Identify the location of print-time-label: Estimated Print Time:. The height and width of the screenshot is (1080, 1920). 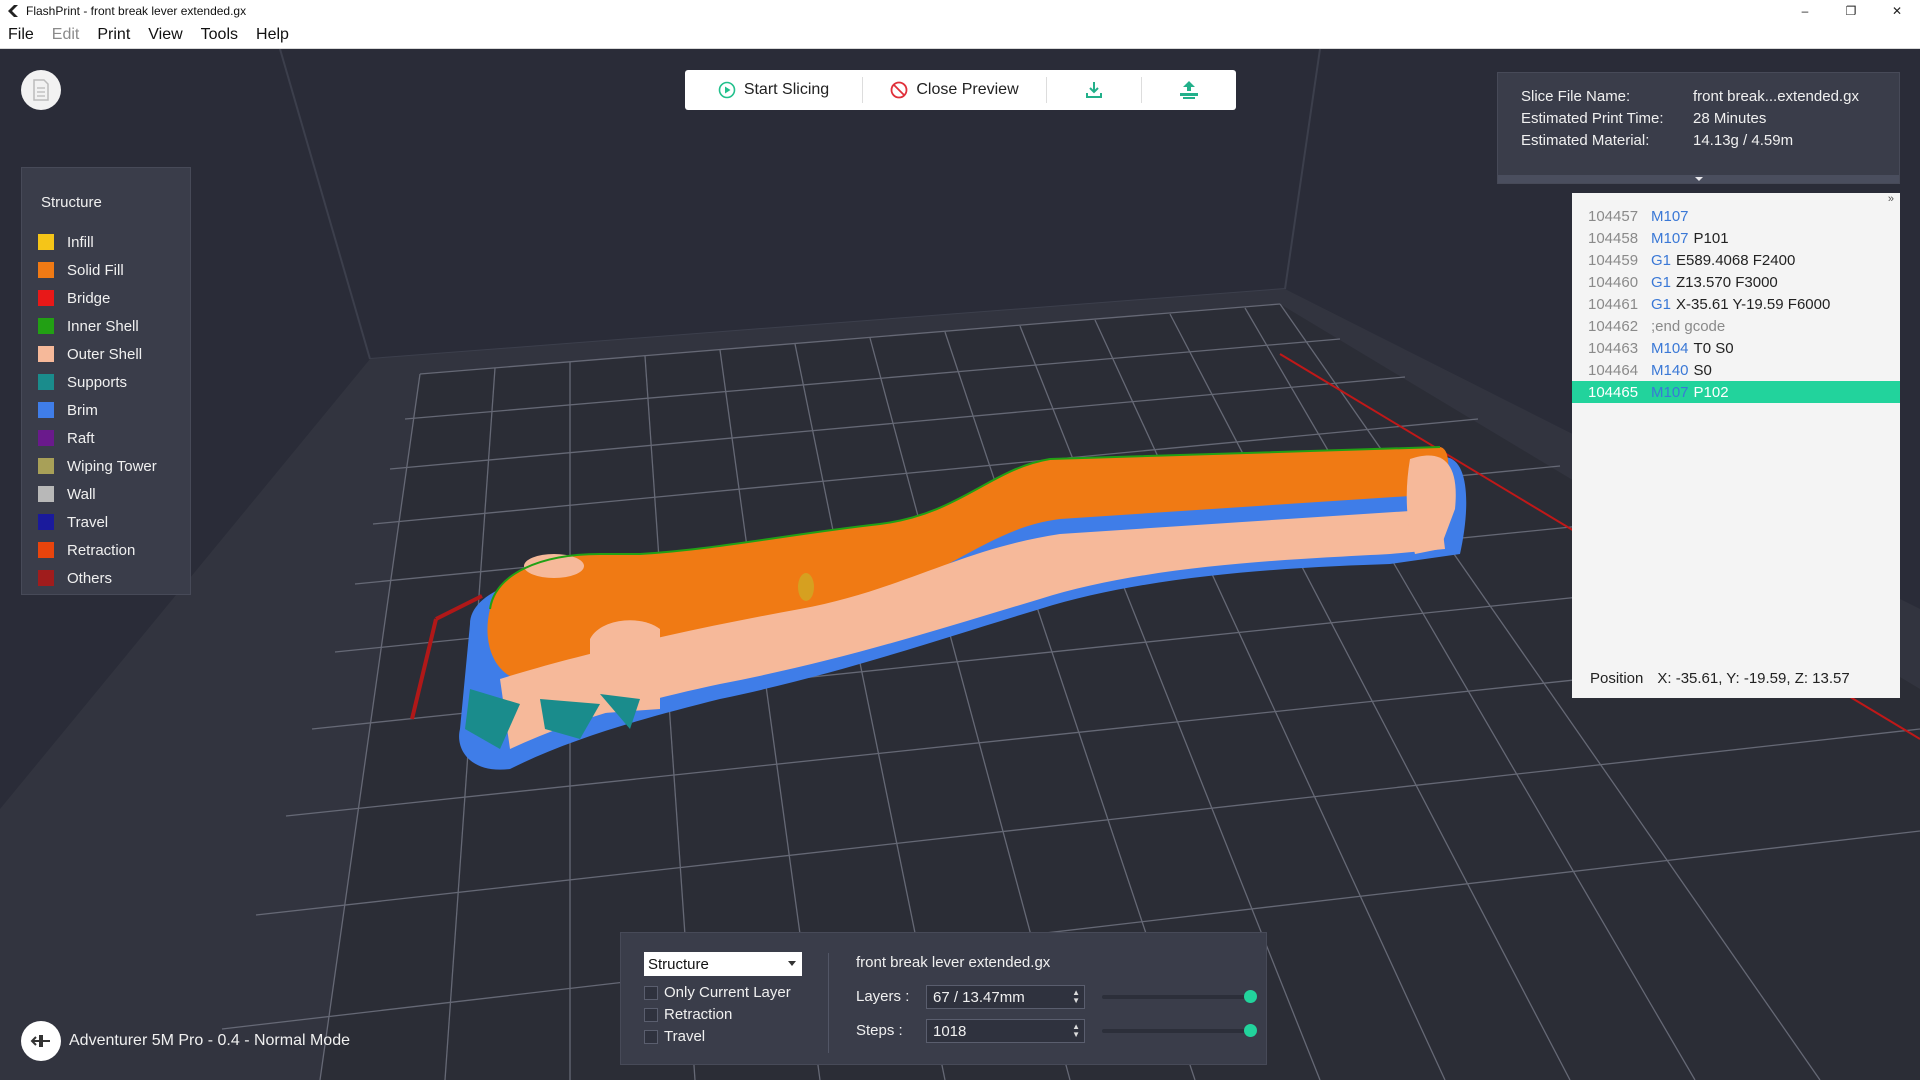
(1592, 118).